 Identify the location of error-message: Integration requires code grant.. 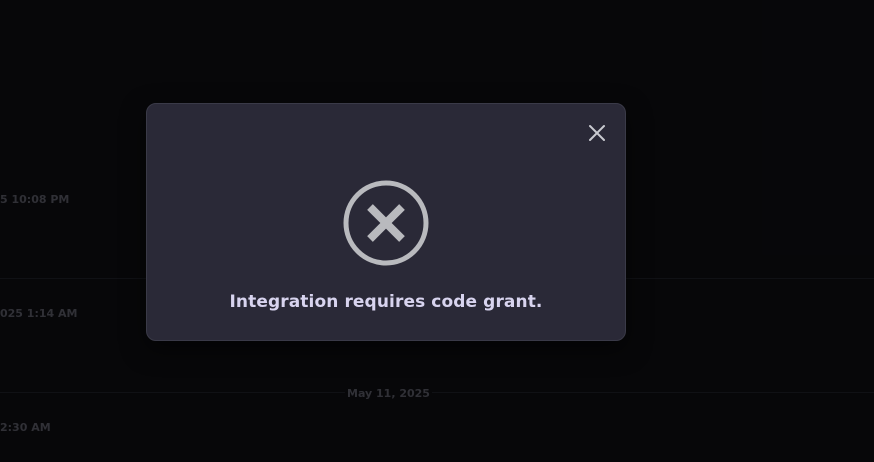
(386, 302).